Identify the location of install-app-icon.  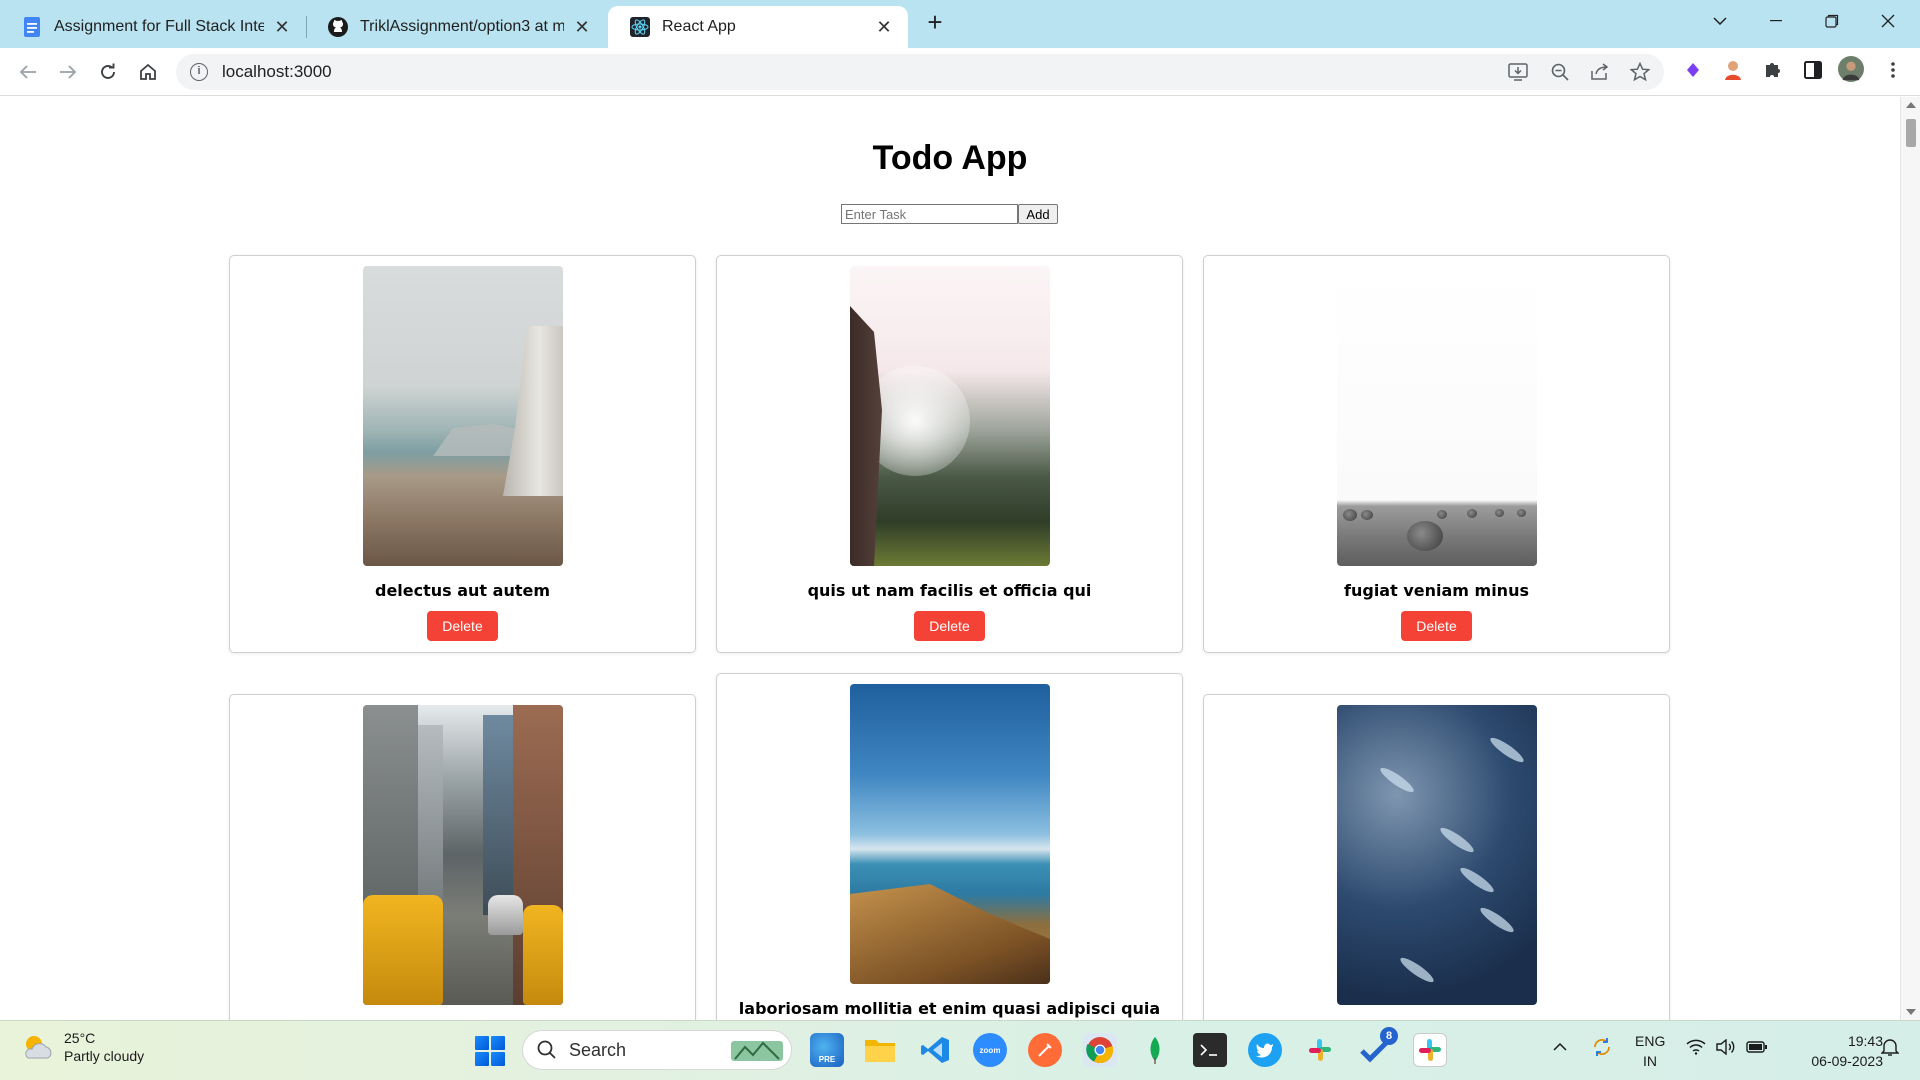
(1518, 72).